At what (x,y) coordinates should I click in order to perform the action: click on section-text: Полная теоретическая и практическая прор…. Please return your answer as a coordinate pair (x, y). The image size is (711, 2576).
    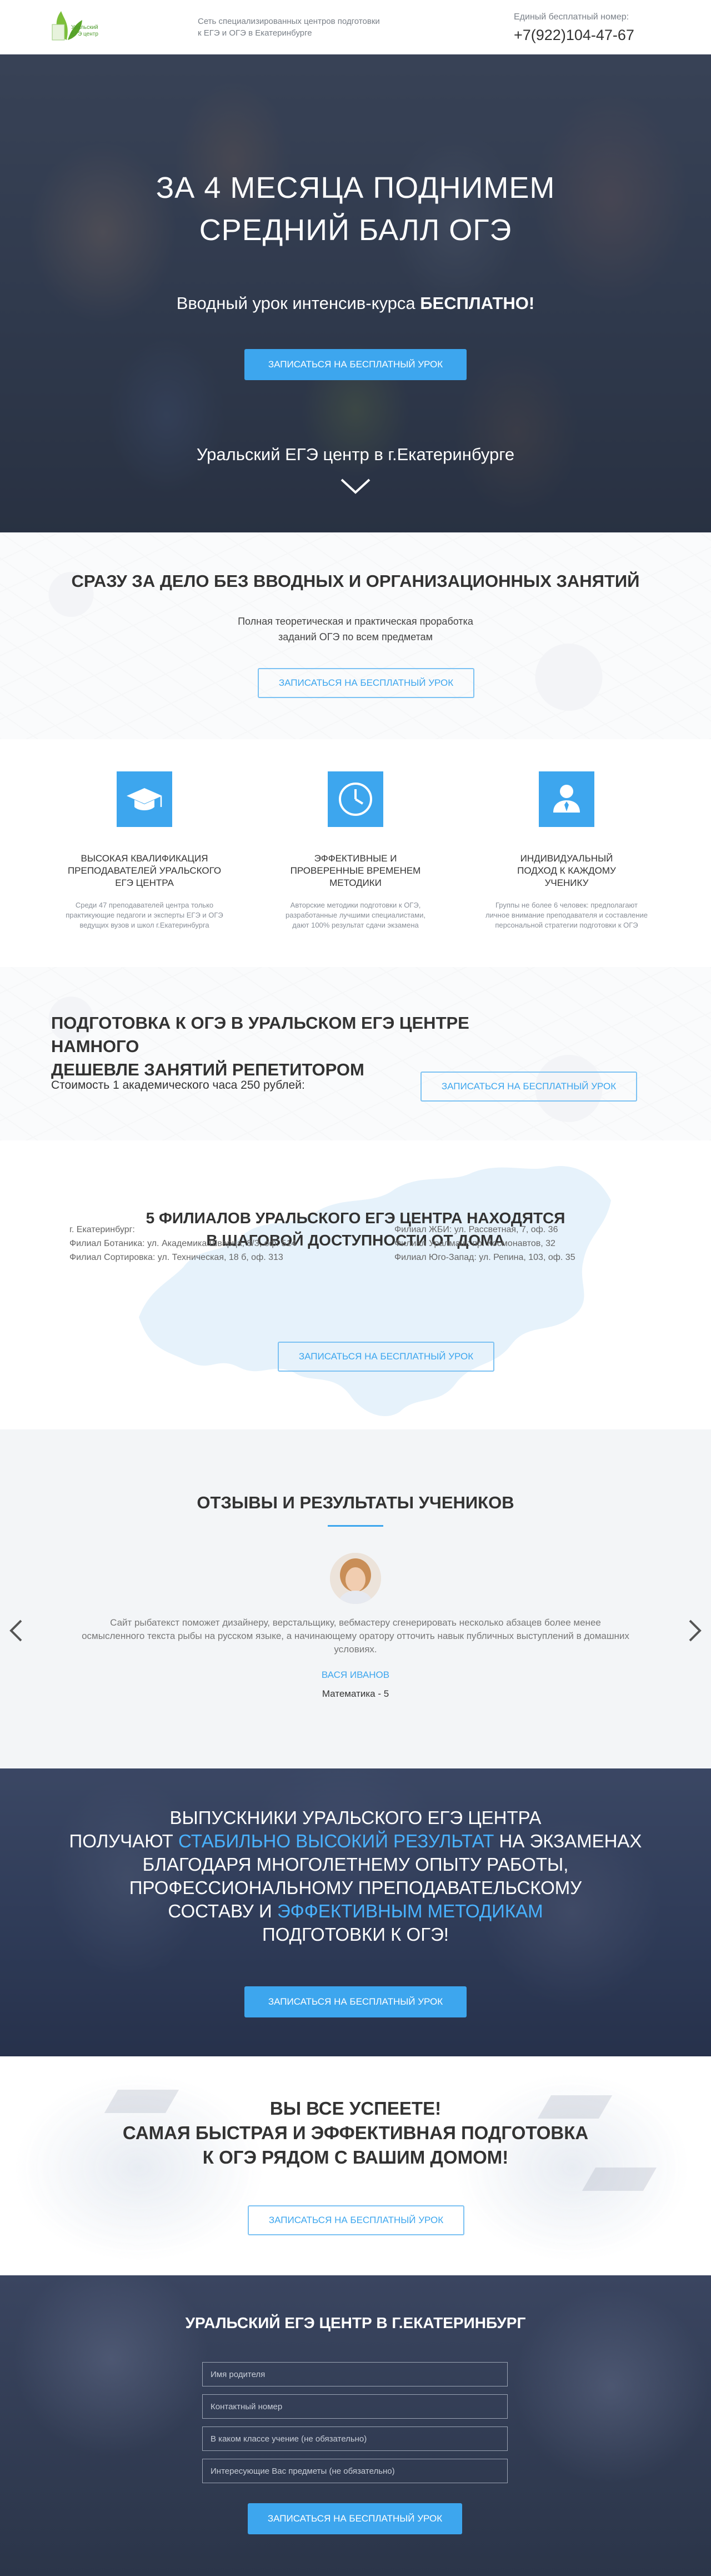
    Looking at the image, I should click on (355, 629).